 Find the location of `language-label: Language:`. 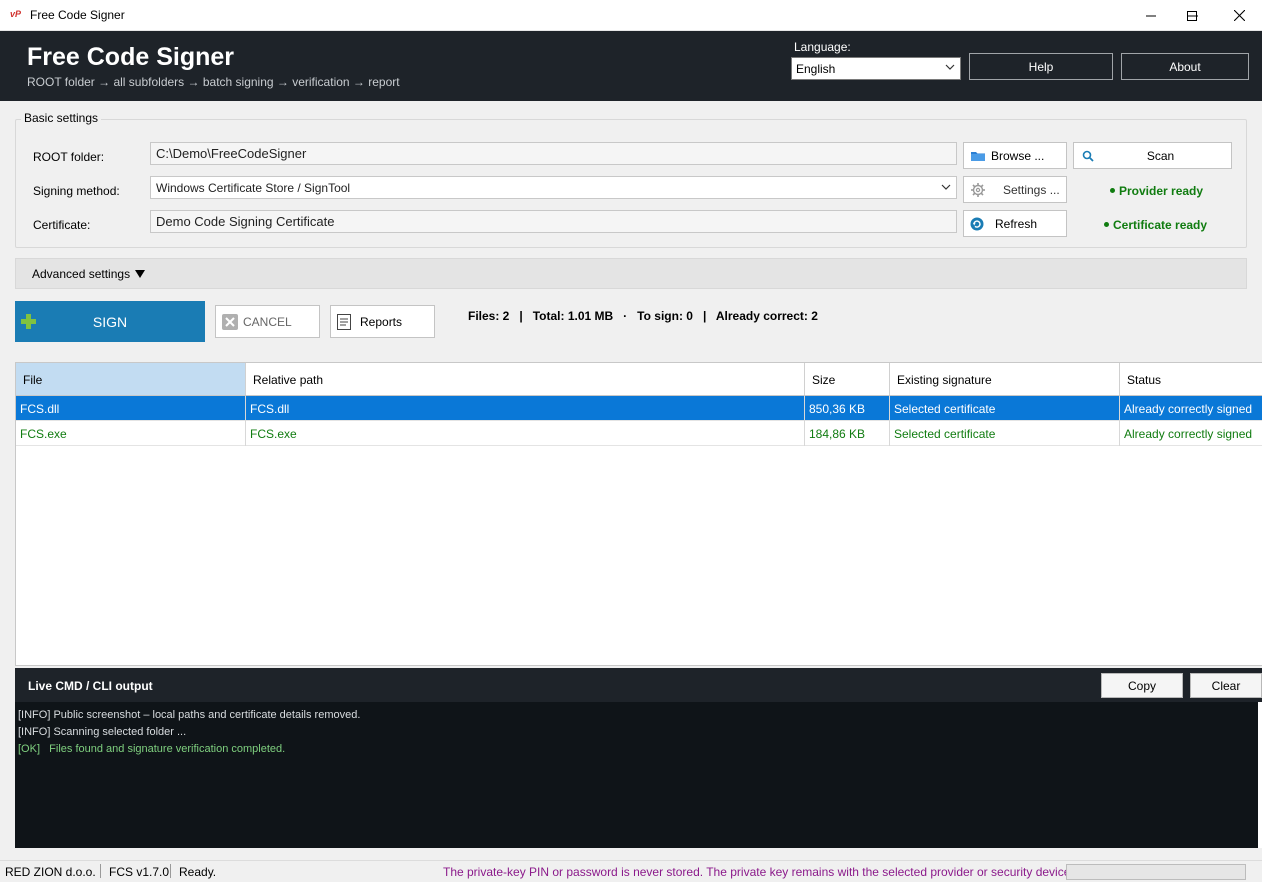

language-label: Language: is located at coordinates (822, 47).